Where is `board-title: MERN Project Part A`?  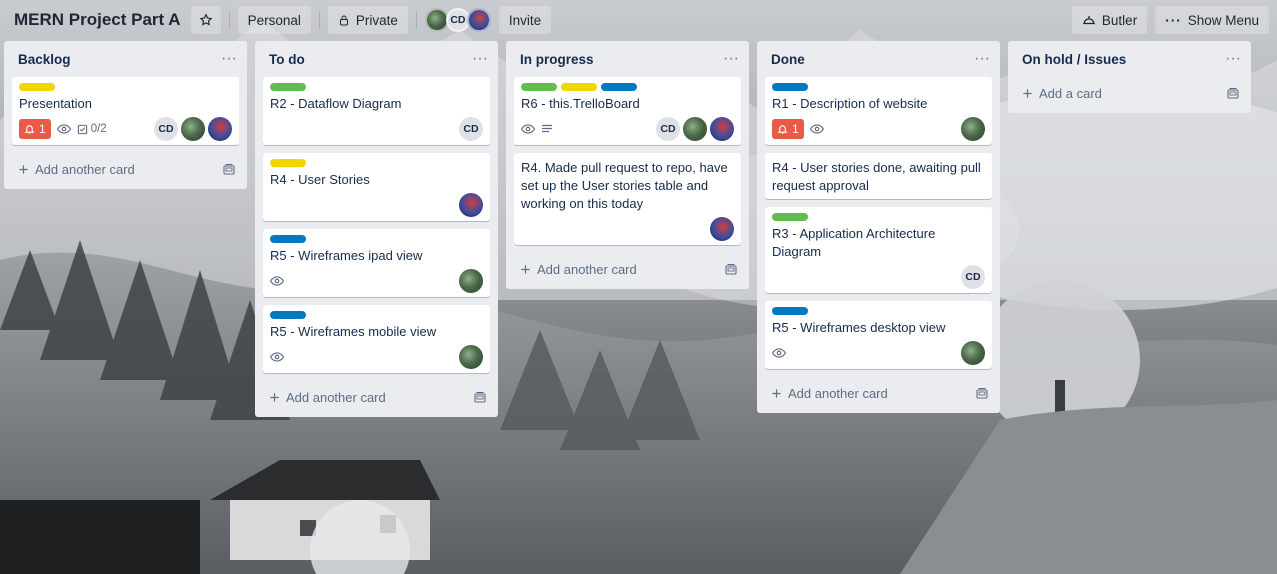
board-title: MERN Project Part A is located at coordinates (97, 20).